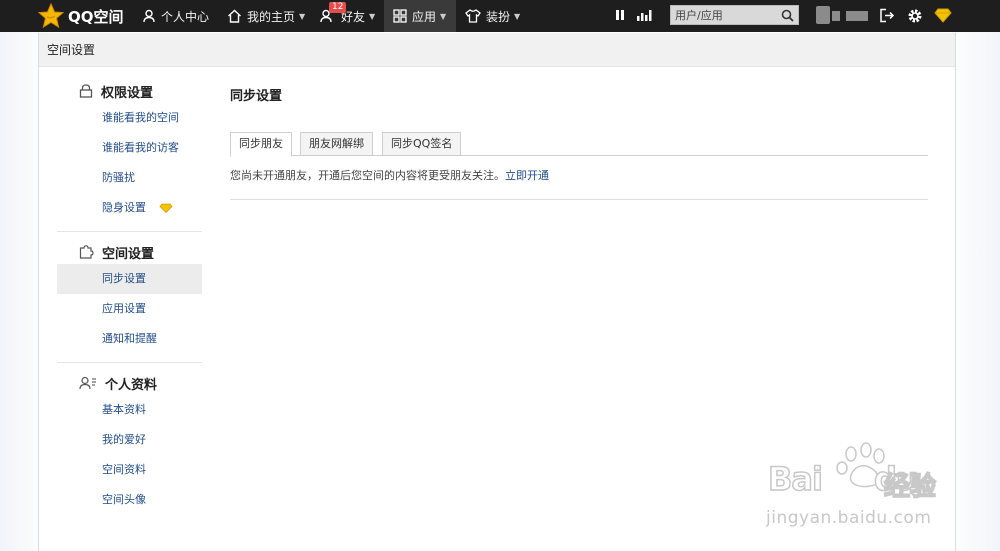 This screenshot has height=551, width=1000. Describe the element at coordinates (96, 16) in the screenshot. I see `logo-text: QQ空间` at that location.